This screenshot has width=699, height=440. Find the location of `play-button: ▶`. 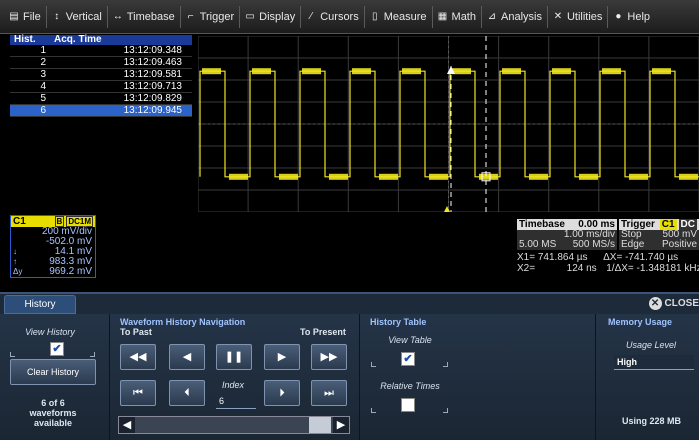

play-button: ▶ is located at coordinates (282, 357).